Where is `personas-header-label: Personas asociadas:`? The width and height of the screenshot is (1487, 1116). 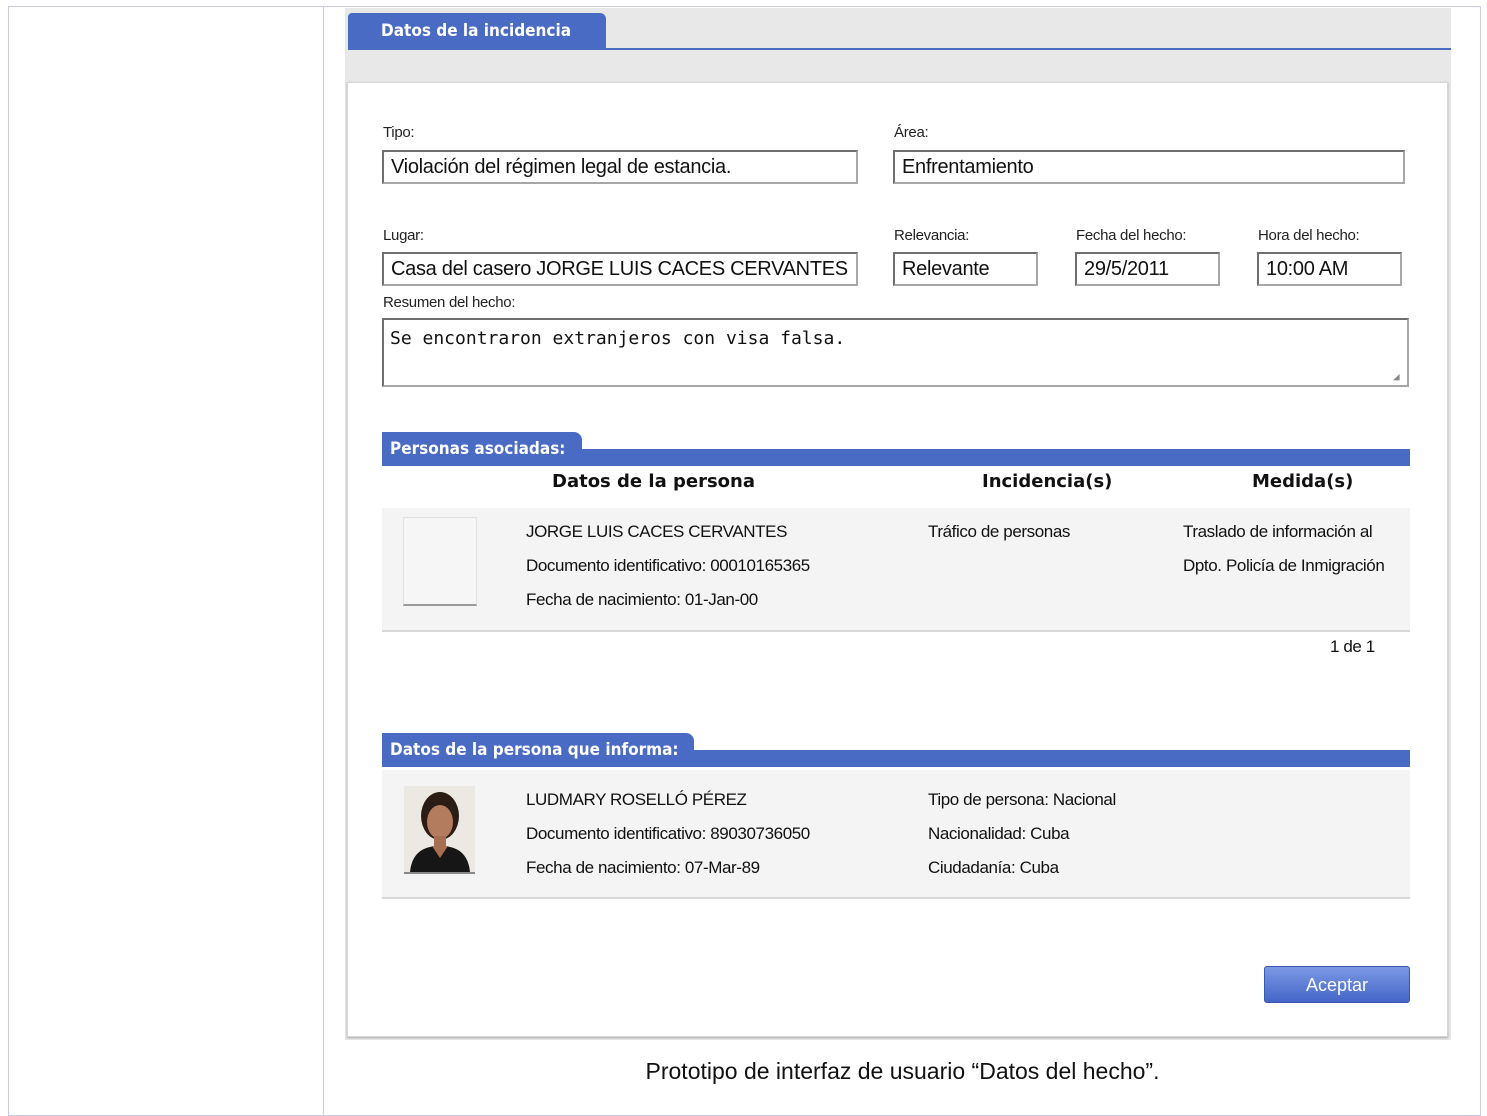
personas-header-label: Personas asociadas: is located at coordinates (482, 449).